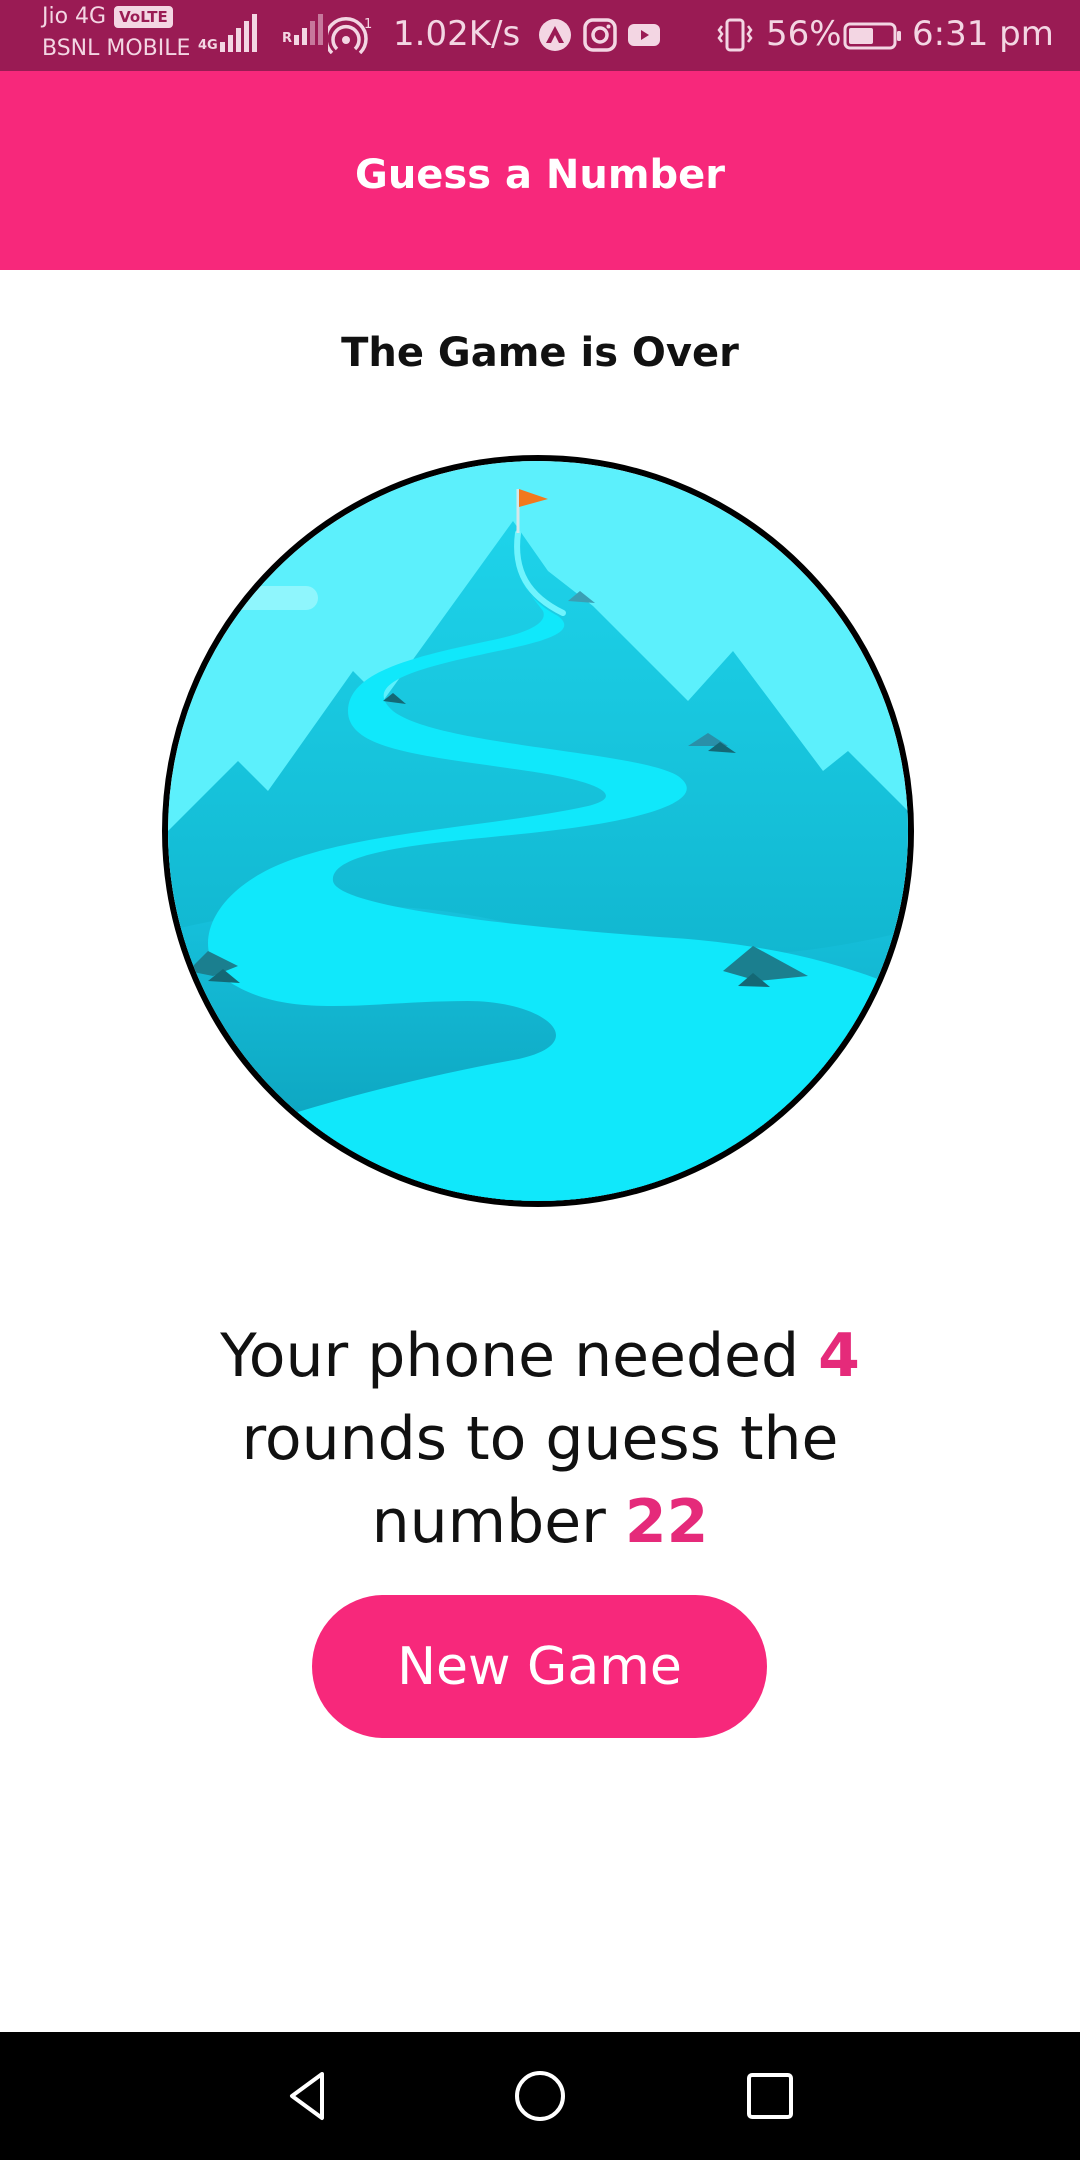 This screenshot has height=2160, width=1080. I want to click on game-over-heading: The Game is Over, so click(540, 353).